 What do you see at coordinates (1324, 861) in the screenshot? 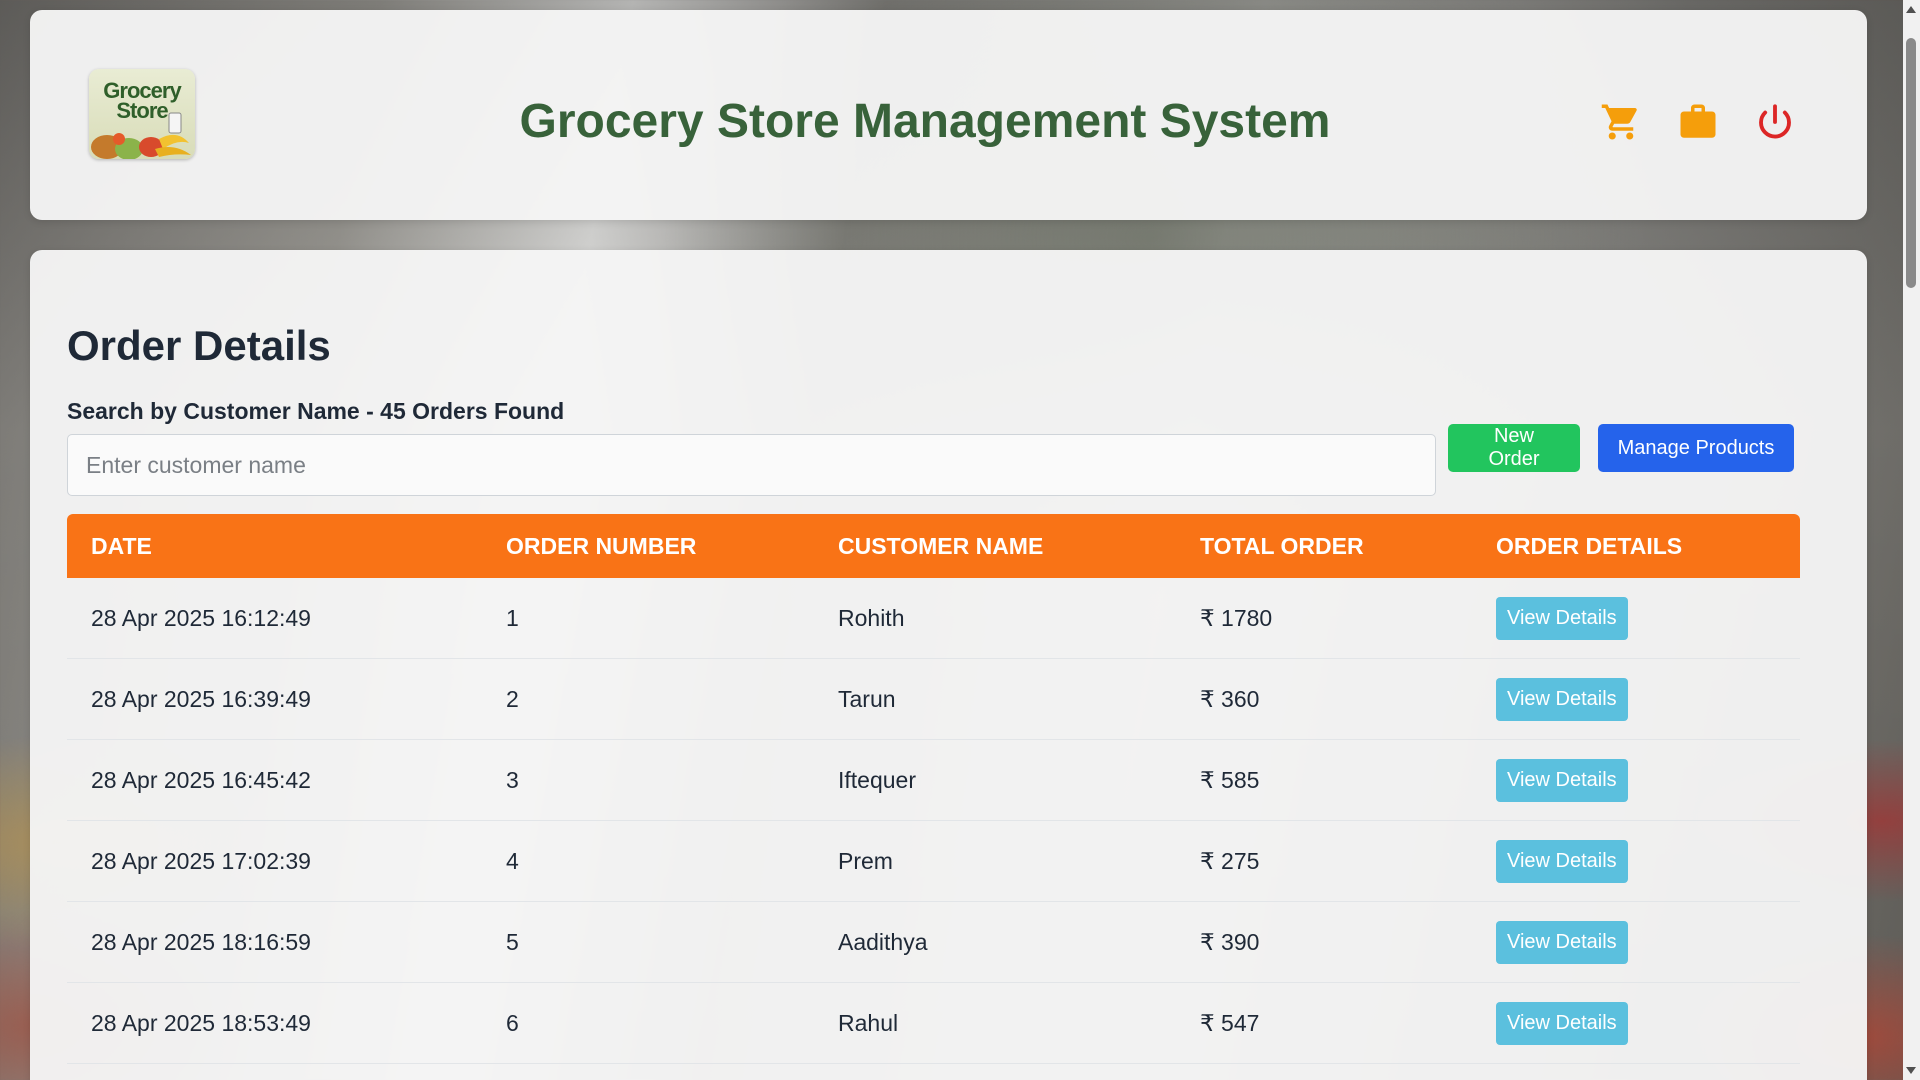
I see `order-total: ₹ 275` at bounding box center [1324, 861].